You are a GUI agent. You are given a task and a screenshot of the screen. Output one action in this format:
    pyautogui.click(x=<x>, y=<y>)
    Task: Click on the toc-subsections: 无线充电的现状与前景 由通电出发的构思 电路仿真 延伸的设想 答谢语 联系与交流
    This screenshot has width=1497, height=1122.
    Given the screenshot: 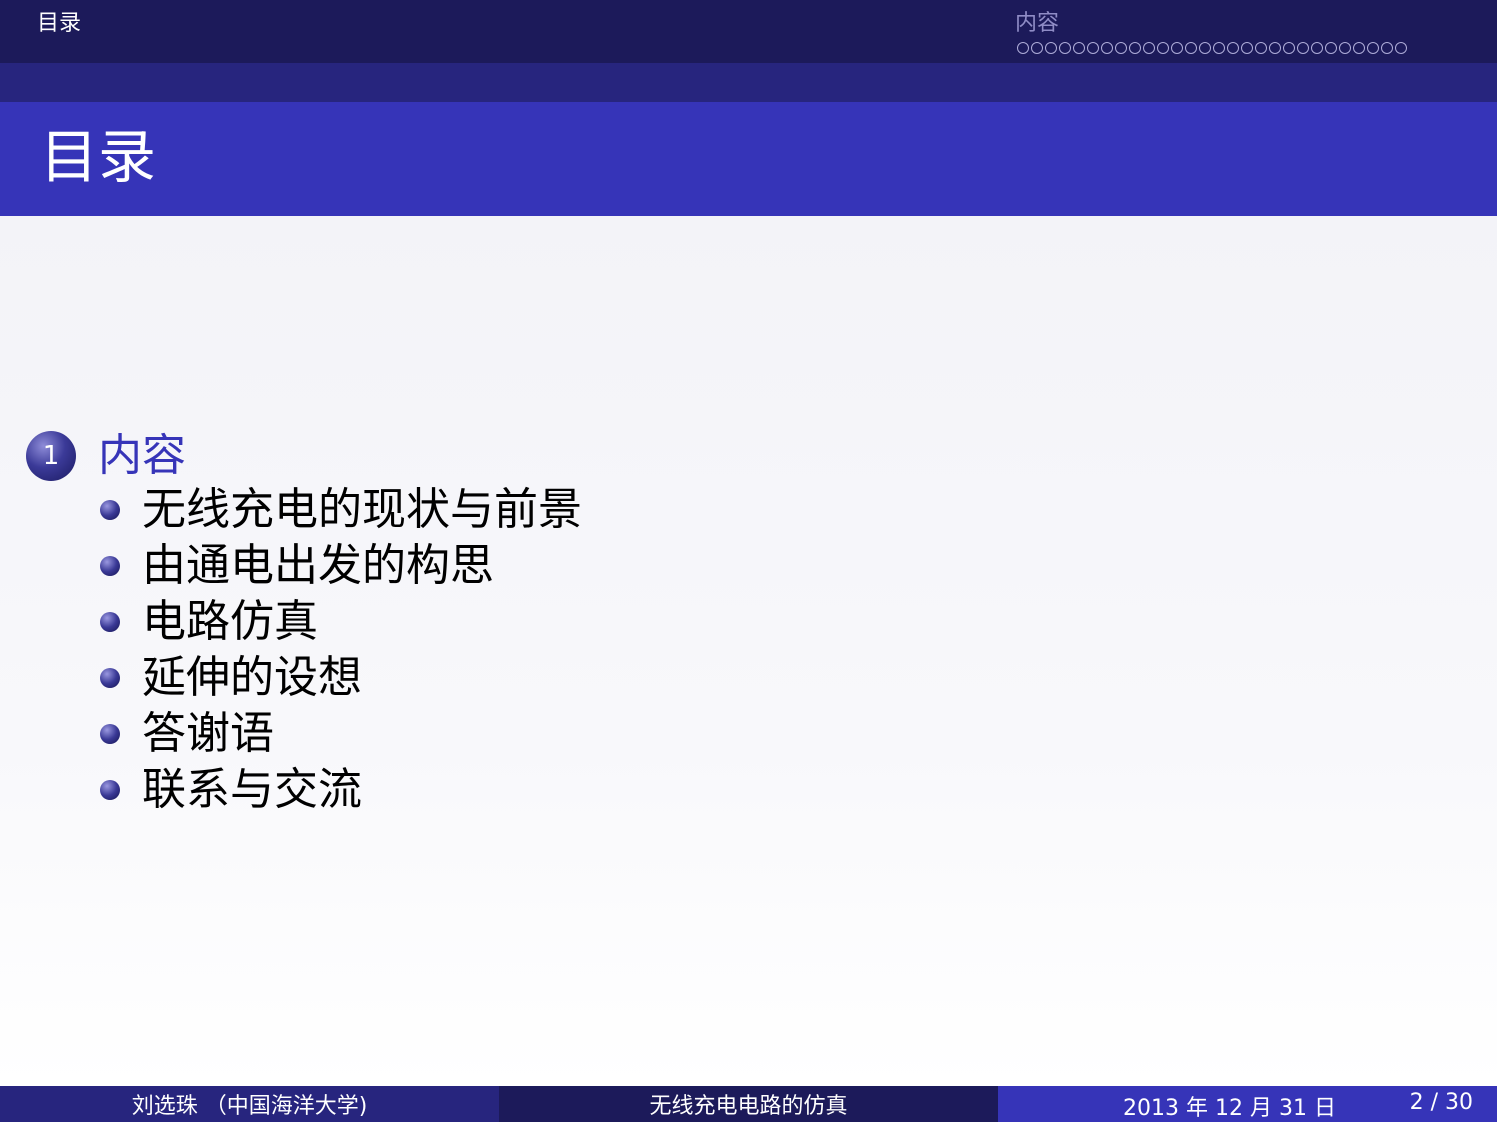 What is the action you would take?
    pyautogui.click(x=341, y=650)
    